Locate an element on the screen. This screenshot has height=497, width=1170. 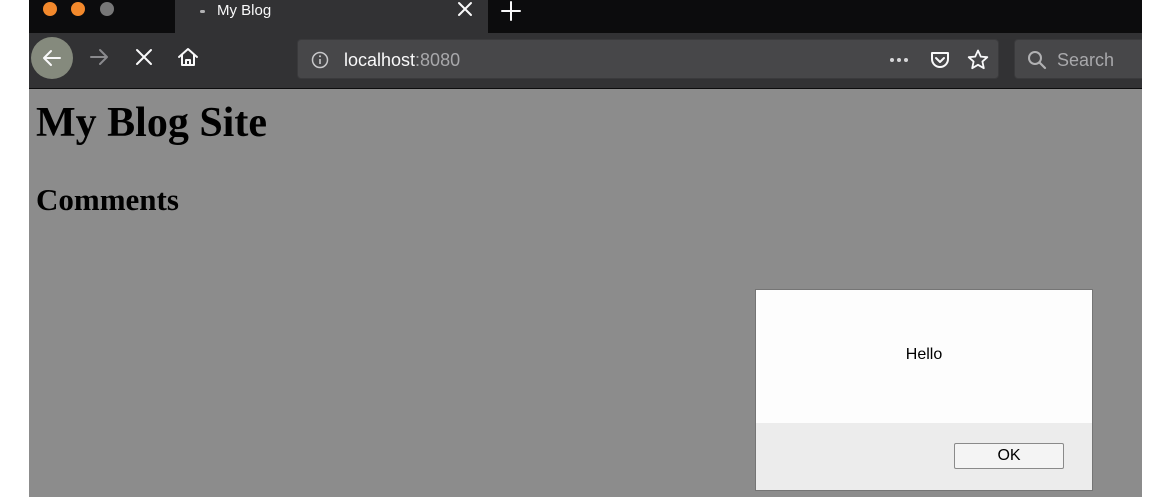
forward-arrow-icon is located at coordinates (99, 57).